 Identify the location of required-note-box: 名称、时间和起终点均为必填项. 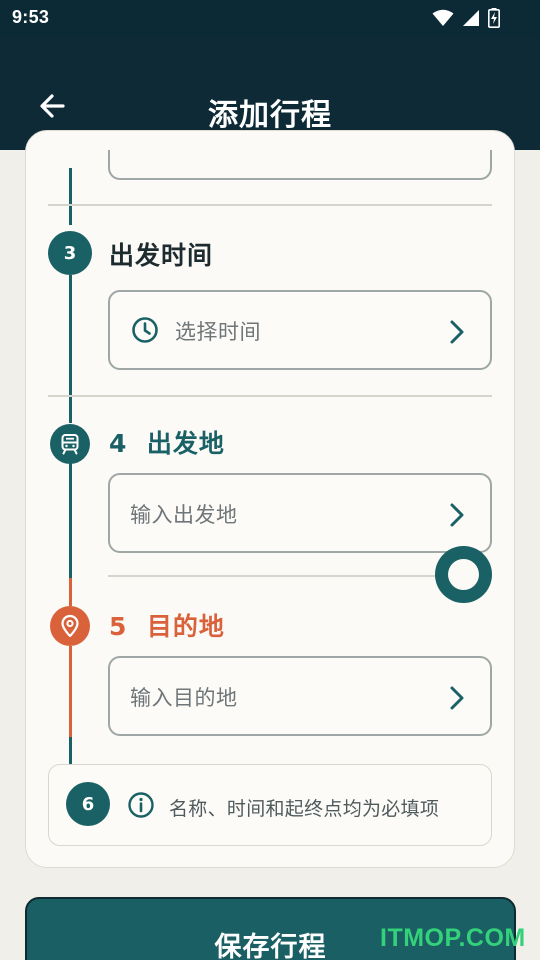
(270, 805).